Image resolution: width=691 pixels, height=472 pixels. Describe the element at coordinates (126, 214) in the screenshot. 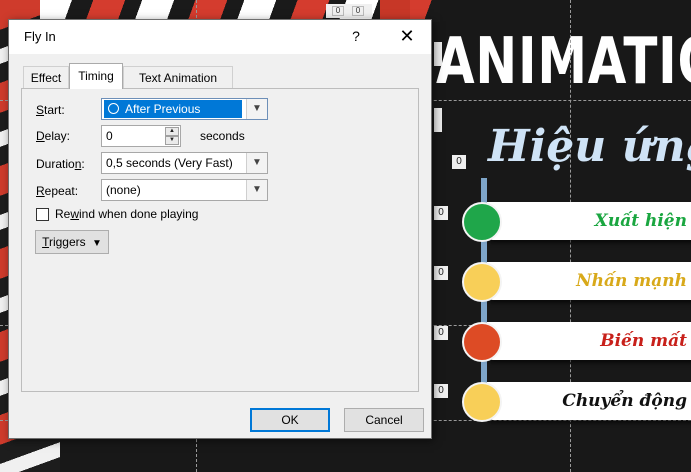

I see `rewind-label: Rewind when done playing` at that location.